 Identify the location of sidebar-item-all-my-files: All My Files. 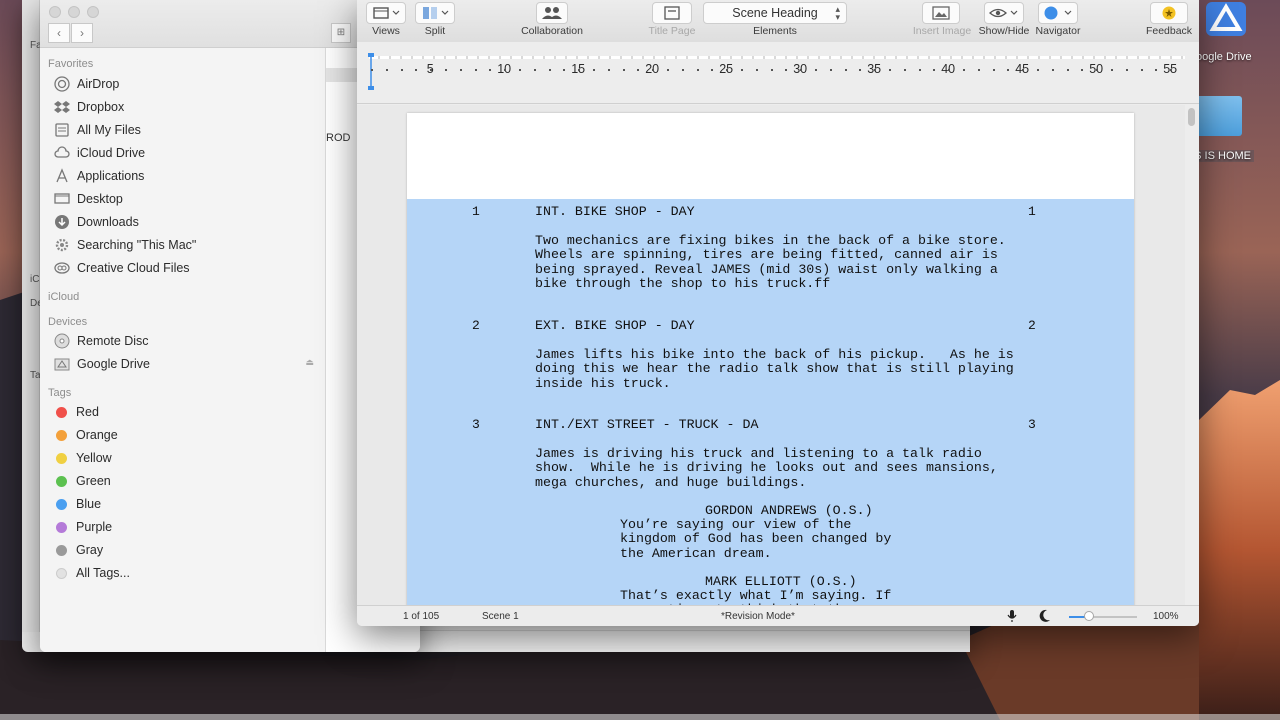
(97, 130).